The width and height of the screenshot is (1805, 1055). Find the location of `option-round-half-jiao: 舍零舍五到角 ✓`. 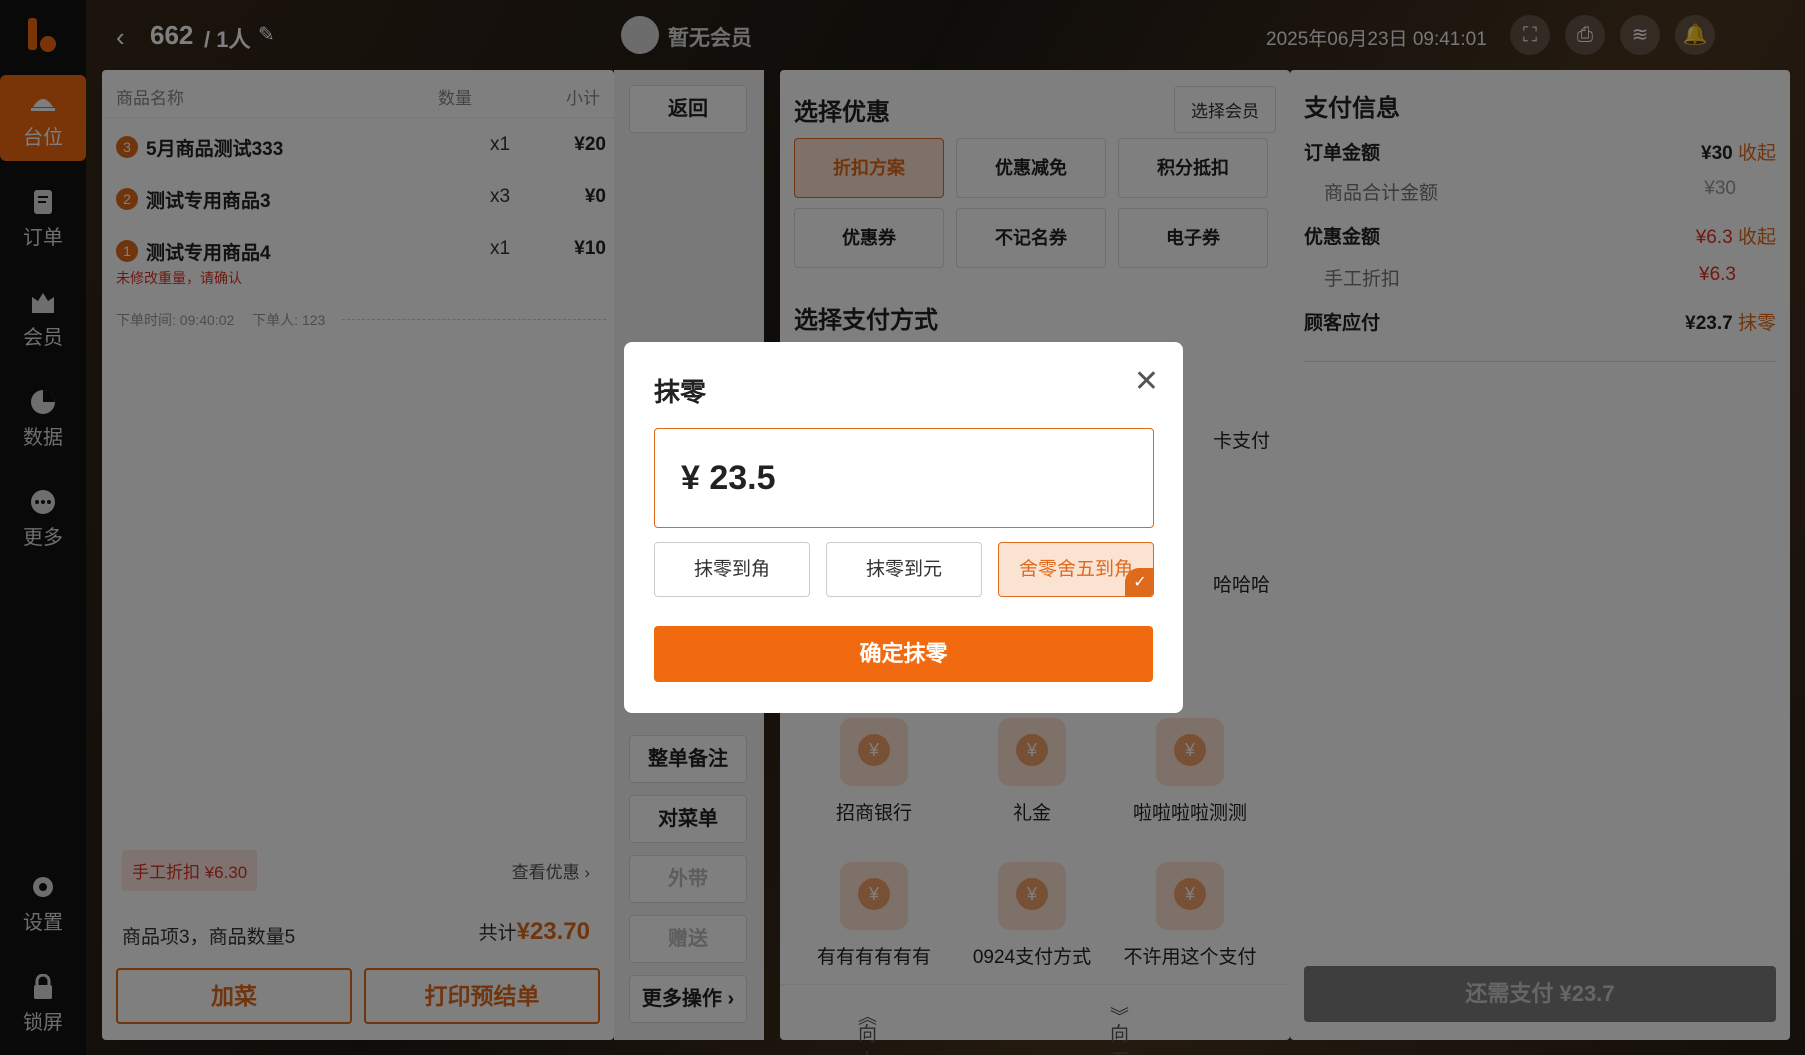

option-round-half-jiao: 舍零舍五到角 ✓ is located at coordinates (1076, 569).